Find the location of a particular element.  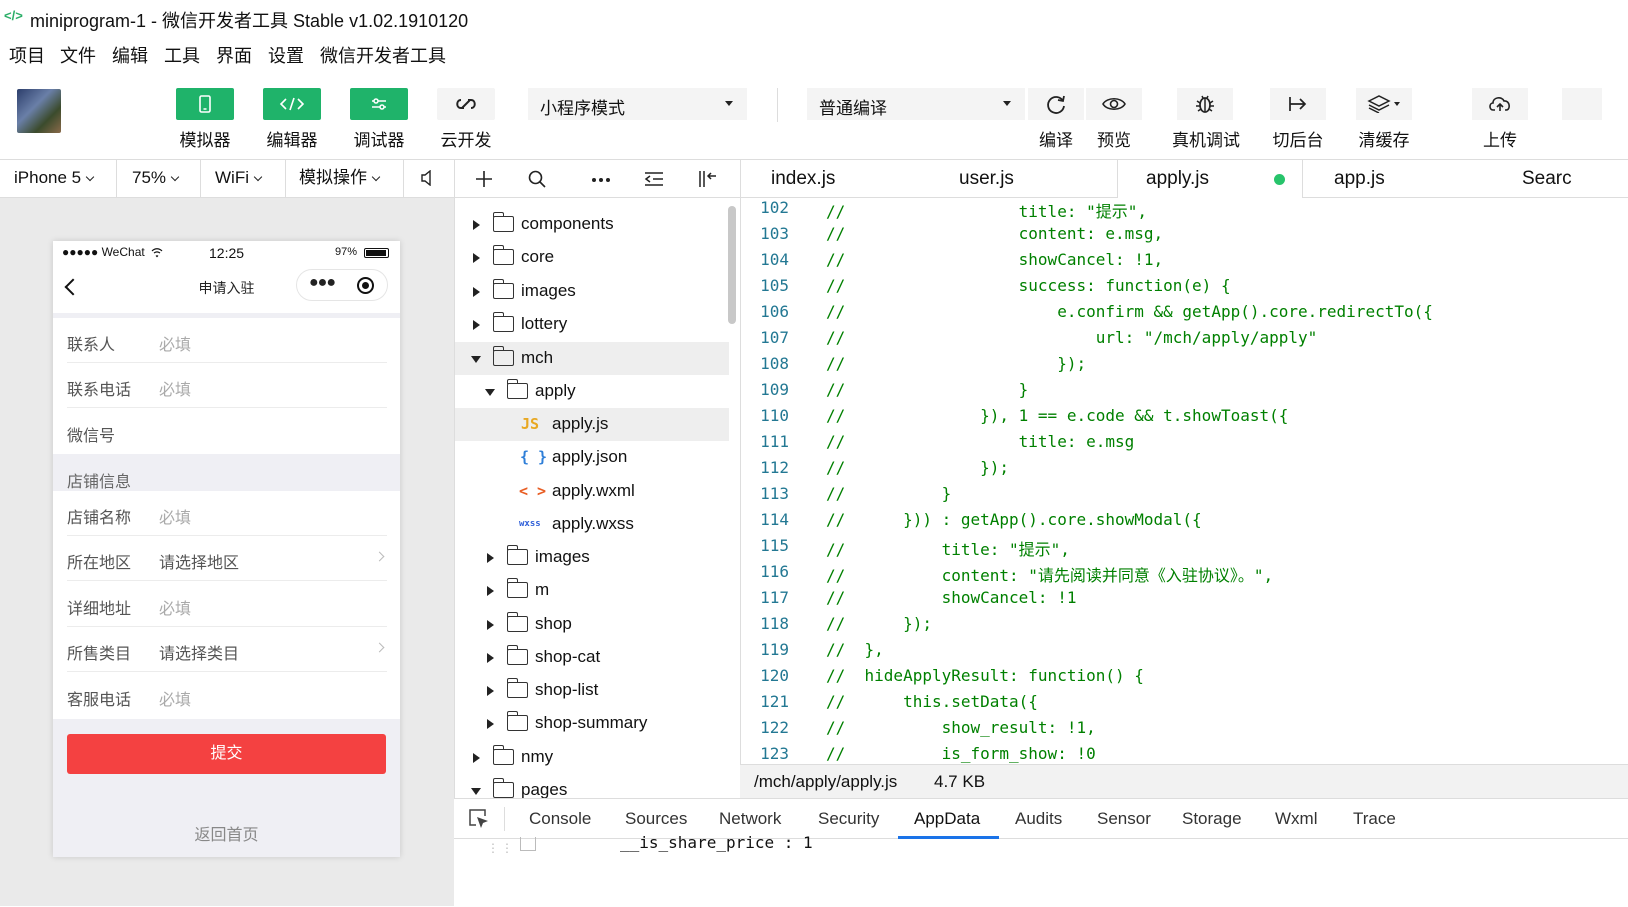

more-icon: ●●● is located at coordinates (322, 283).